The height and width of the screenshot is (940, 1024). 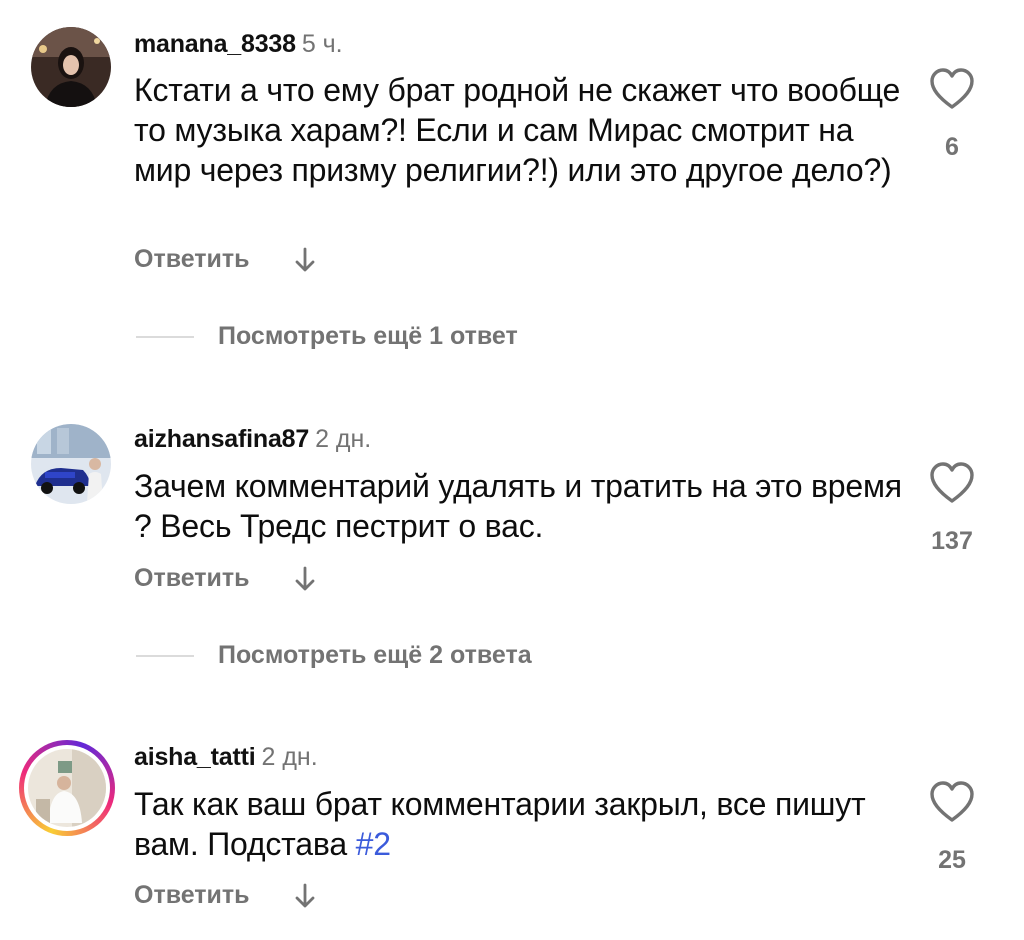 I want to click on like-count: 6, so click(x=952, y=147).